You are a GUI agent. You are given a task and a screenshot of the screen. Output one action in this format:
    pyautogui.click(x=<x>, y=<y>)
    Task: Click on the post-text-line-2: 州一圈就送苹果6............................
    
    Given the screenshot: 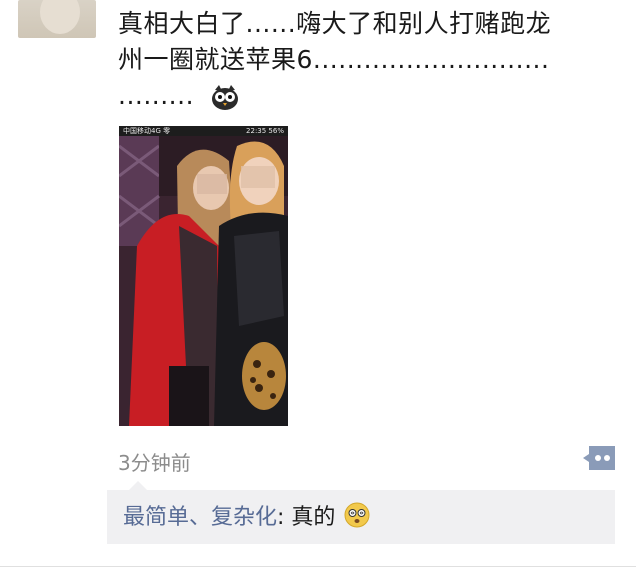 What is the action you would take?
    pyautogui.click(x=334, y=59)
    